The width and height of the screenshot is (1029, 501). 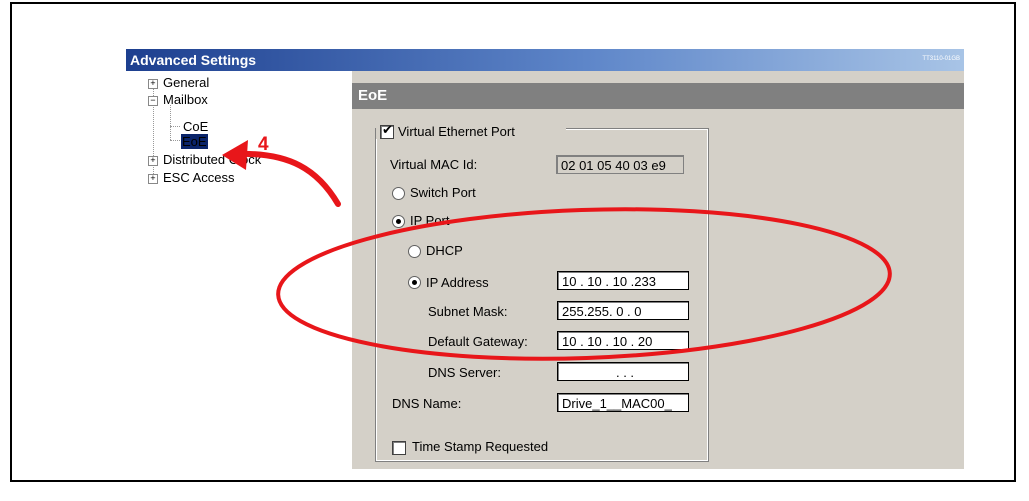 What do you see at coordinates (443, 192) in the screenshot?
I see `switch-port-label: Switch Port` at bounding box center [443, 192].